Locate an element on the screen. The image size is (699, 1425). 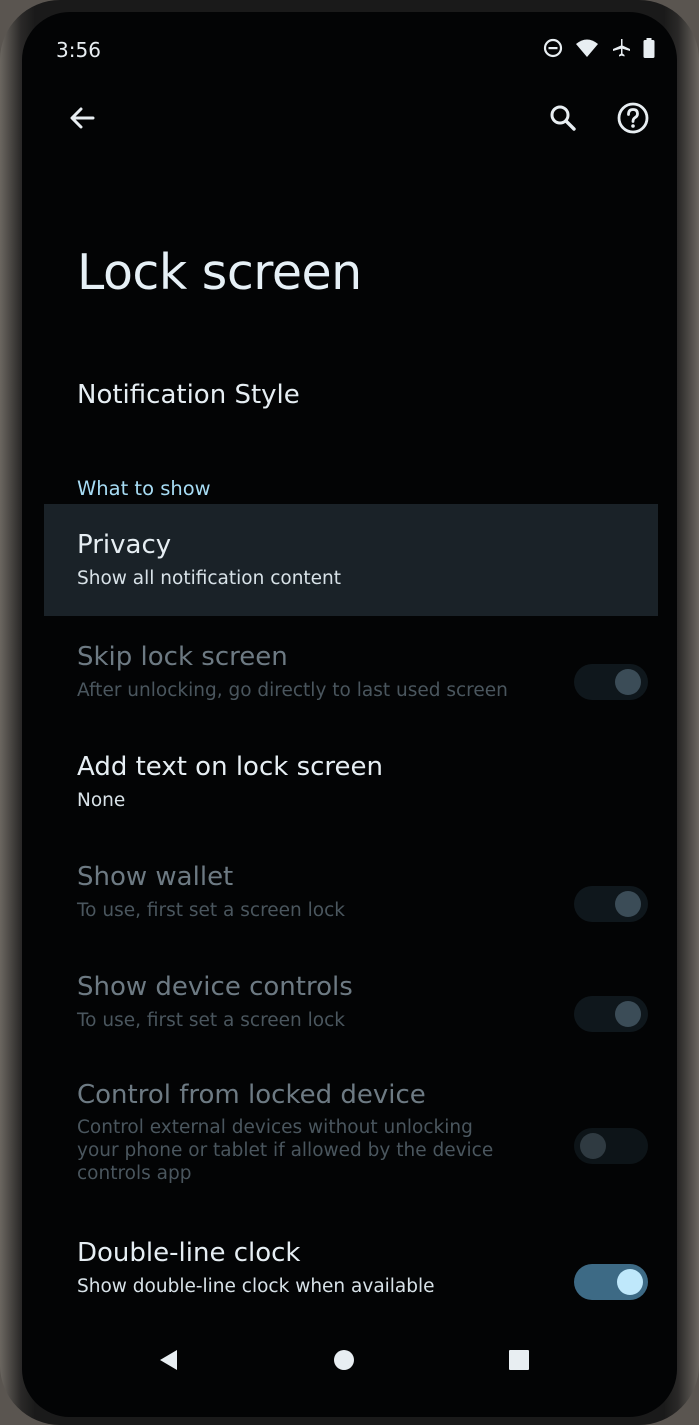
nav-recents-button is located at coordinates (519, 1362).